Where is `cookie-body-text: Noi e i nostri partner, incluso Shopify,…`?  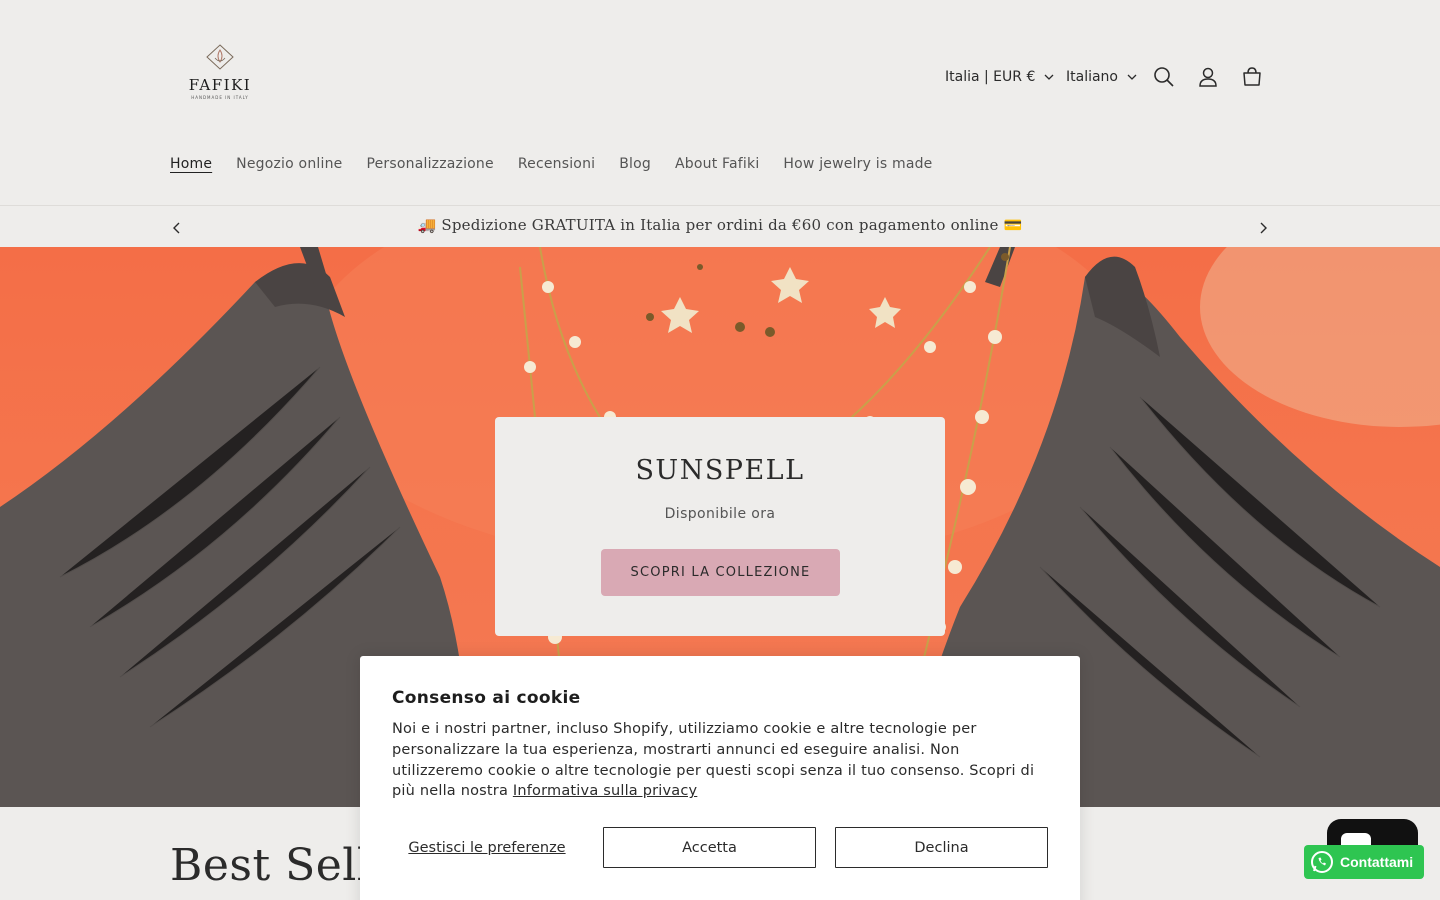
cookie-body-text: Noi e i nostri partner, incluso Shopify,… is located at coordinates (713, 760).